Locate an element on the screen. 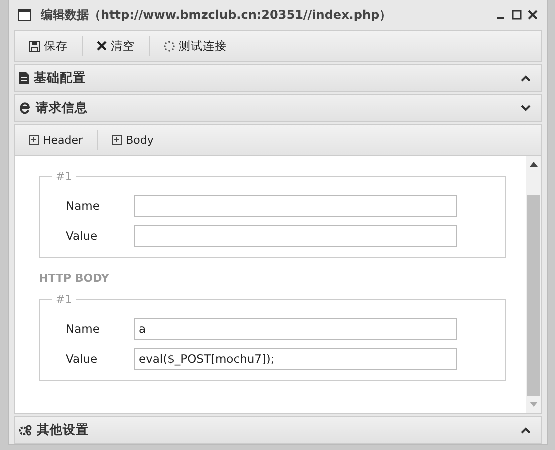 This screenshot has width=555, height=450. document-icon is located at coordinates (24, 78).